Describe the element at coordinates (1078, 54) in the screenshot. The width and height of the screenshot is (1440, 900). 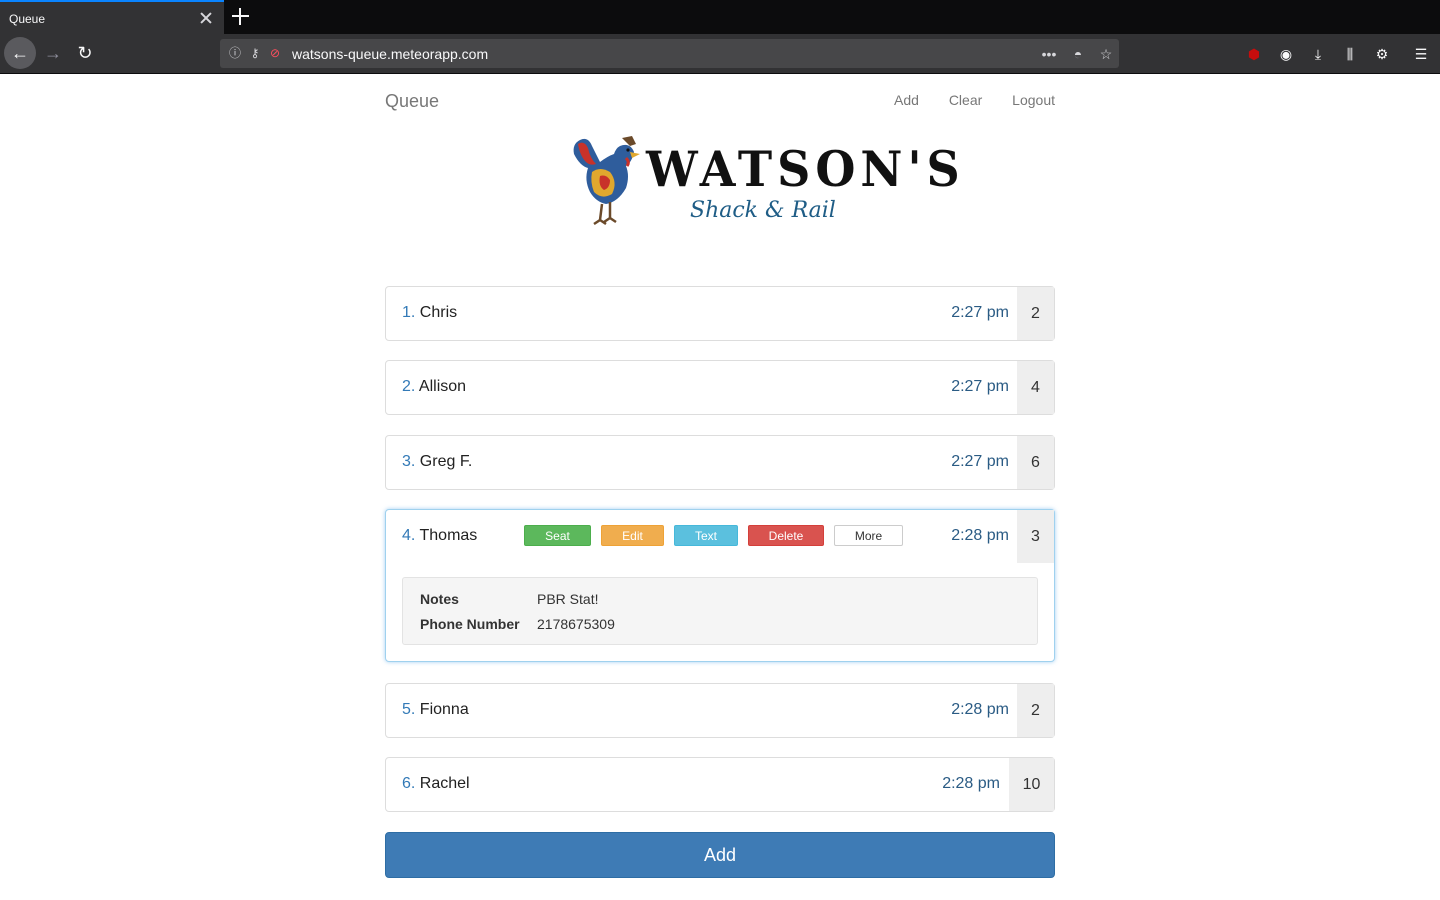
I see `pocket-icon: ◓` at that location.